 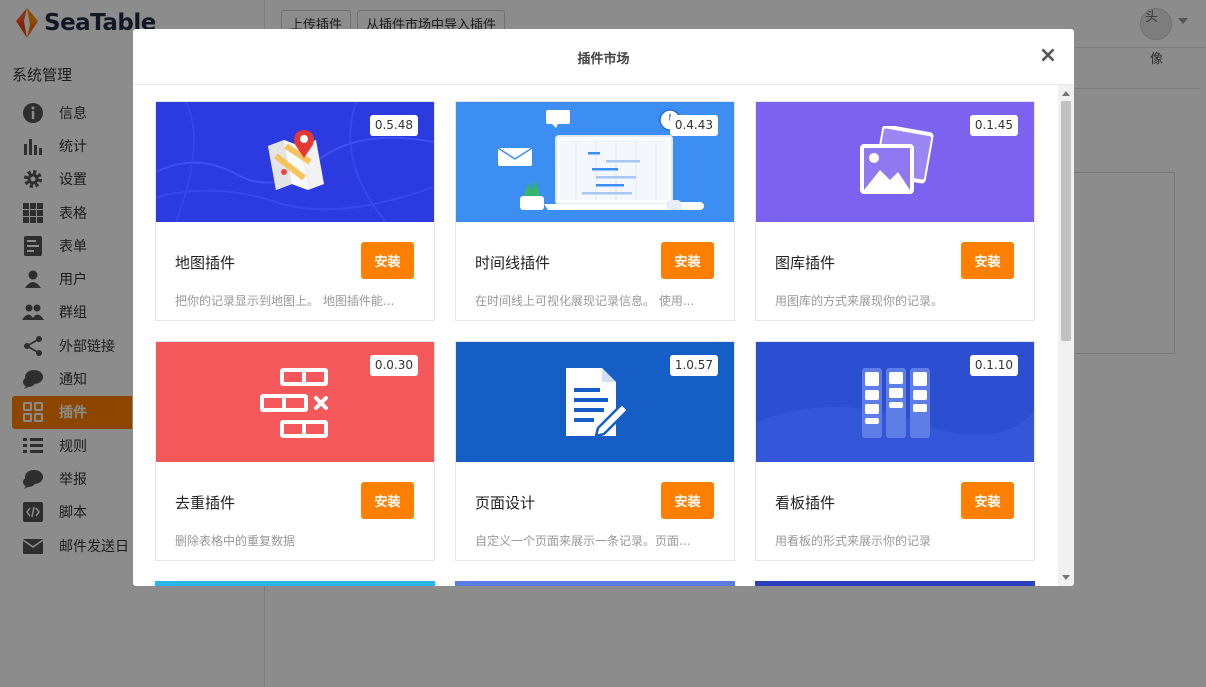 I want to click on gallery-icon, so click(x=896, y=163).